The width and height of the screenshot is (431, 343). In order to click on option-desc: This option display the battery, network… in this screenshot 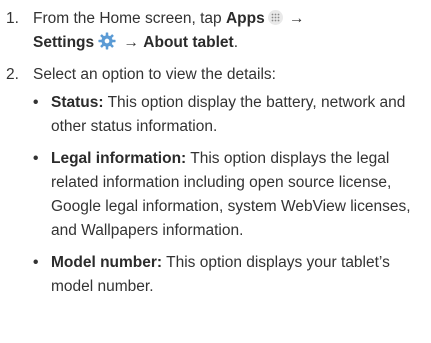, I will do `click(228, 114)`.